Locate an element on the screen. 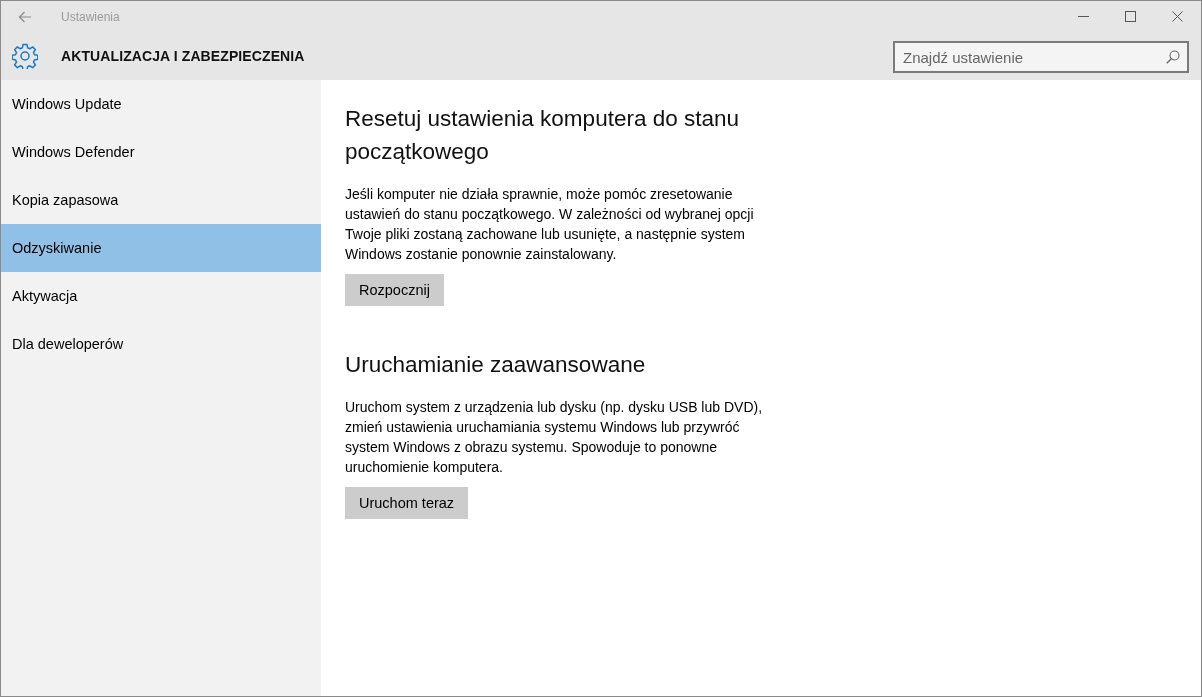 The image size is (1202, 697). sidebar-item: Odzyskiwanie is located at coordinates (161, 248).